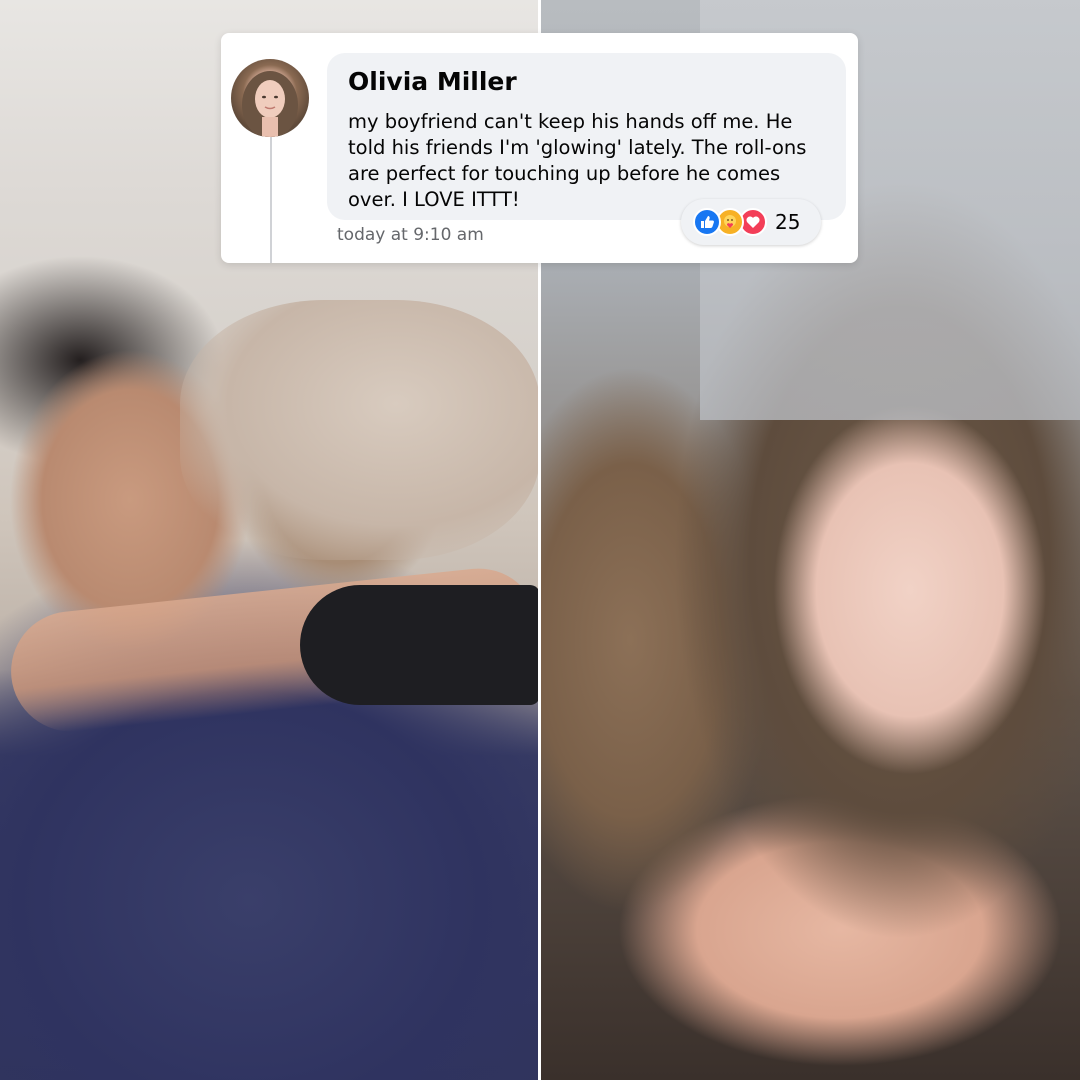 This screenshot has width=1080, height=1080. What do you see at coordinates (410, 235) in the screenshot?
I see `comment-timestamp: today at 9:10 am` at bounding box center [410, 235].